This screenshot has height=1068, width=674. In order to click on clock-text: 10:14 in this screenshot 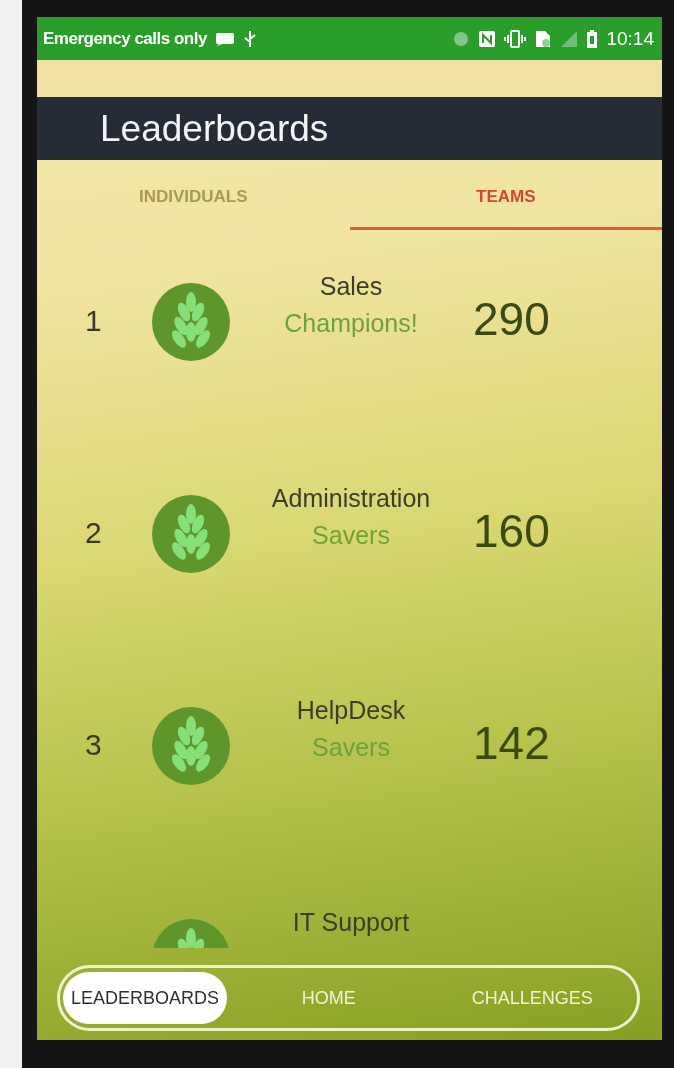, I will do `click(630, 38)`.